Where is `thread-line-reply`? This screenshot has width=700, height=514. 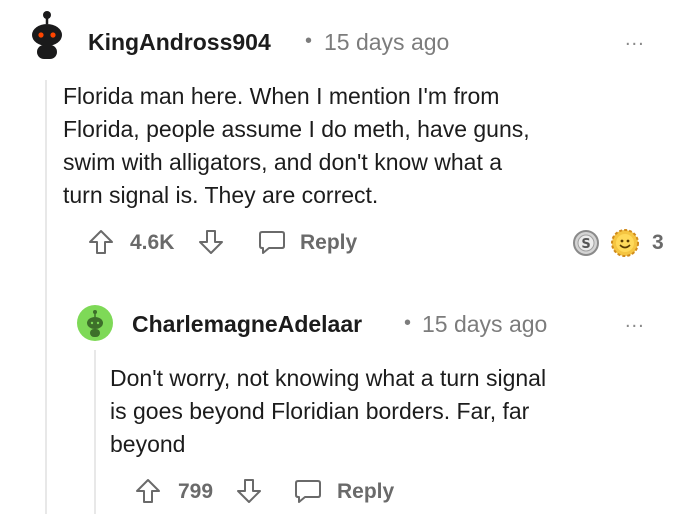
thread-line-reply is located at coordinates (95, 432).